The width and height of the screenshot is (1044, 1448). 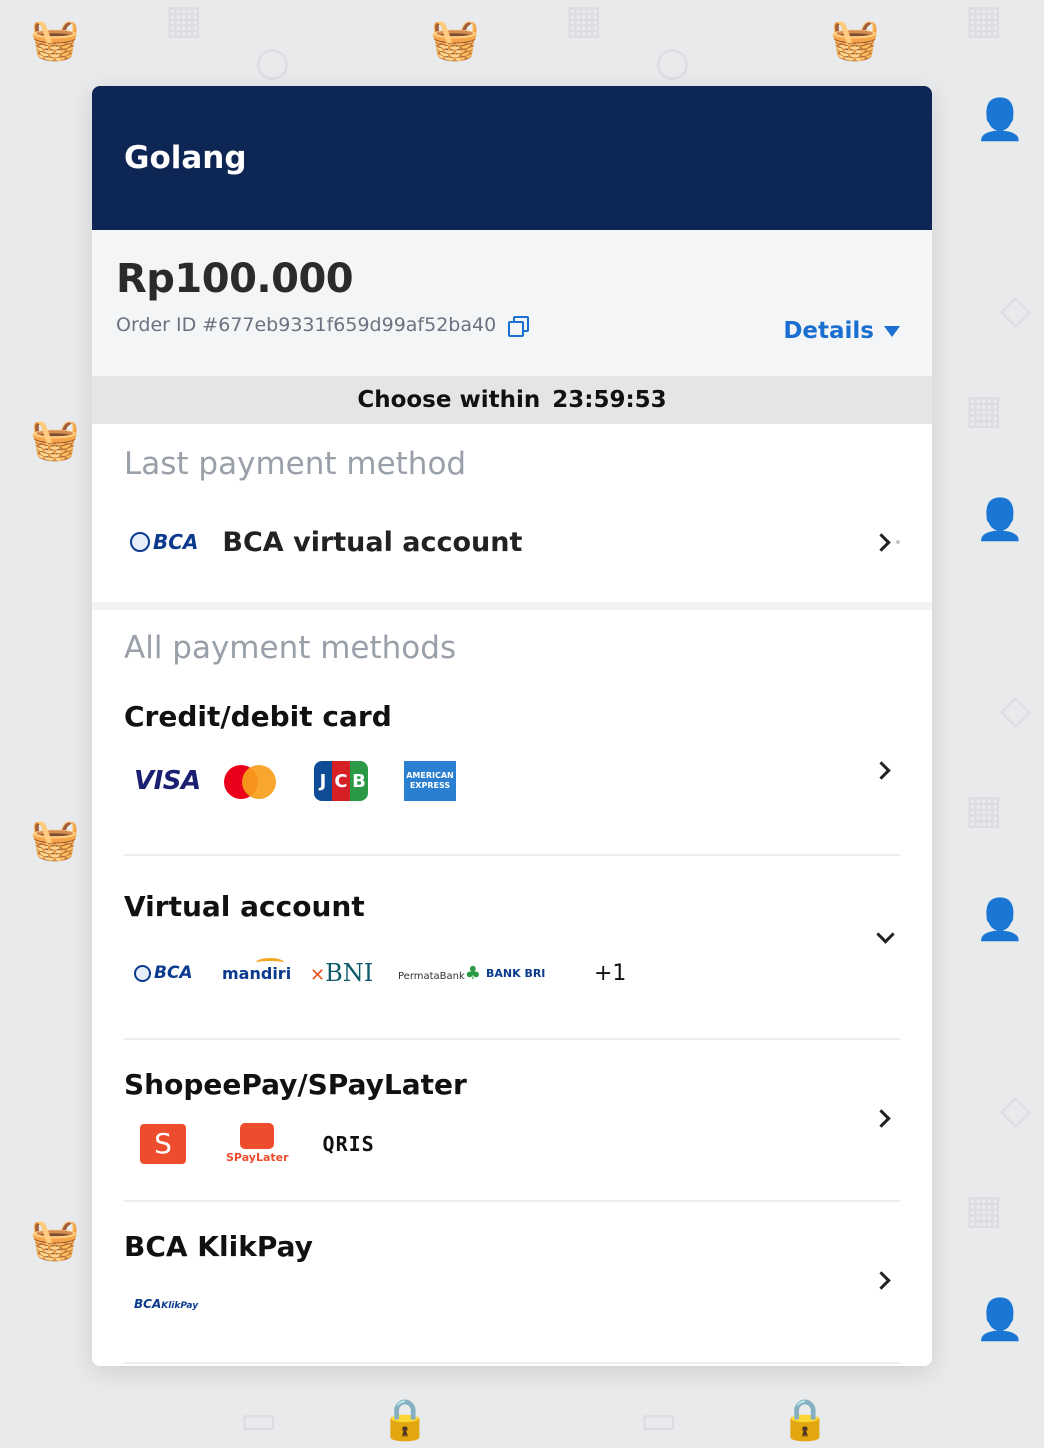 What do you see at coordinates (512, 1304) in the screenshot?
I see `klikpay-logos: BCAKlikPay` at bounding box center [512, 1304].